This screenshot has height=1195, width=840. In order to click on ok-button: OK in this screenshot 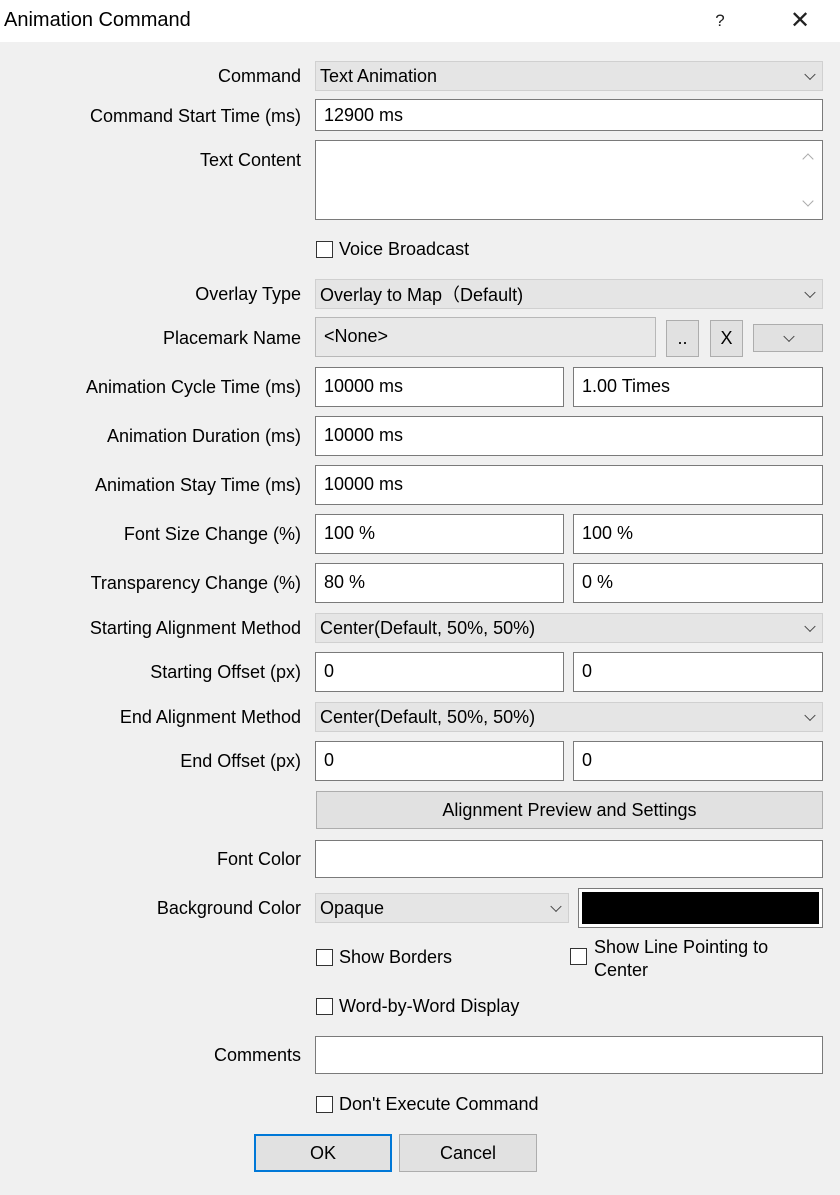, I will do `click(323, 1153)`.